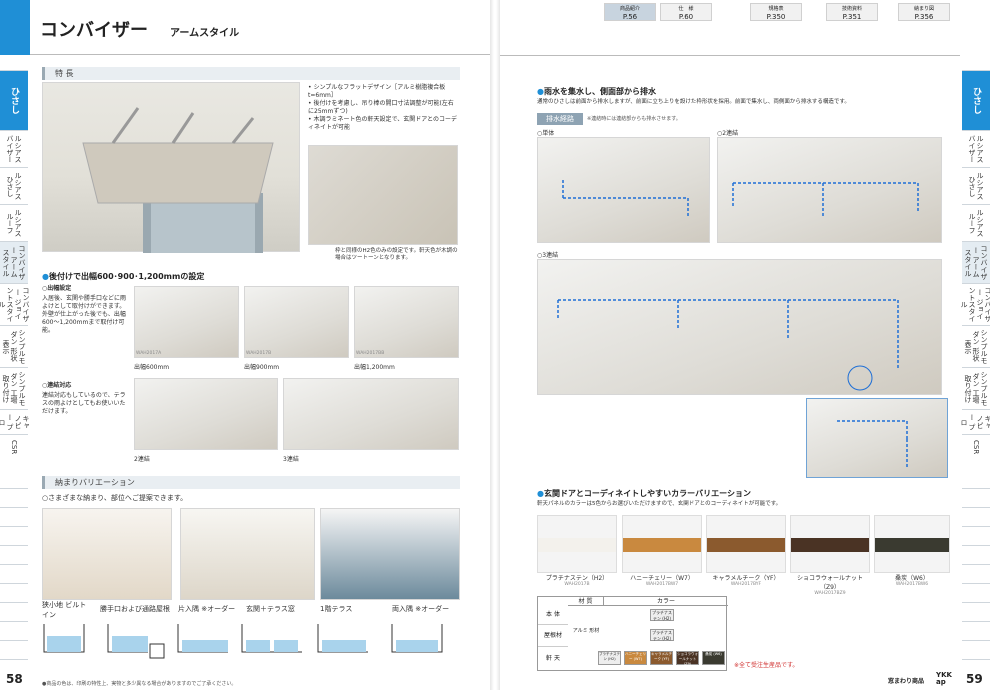 This screenshot has height=690, width=990. Describe the element at coordinates (976, 565) in the screenshot. I see `right-tab-lines` at that location.